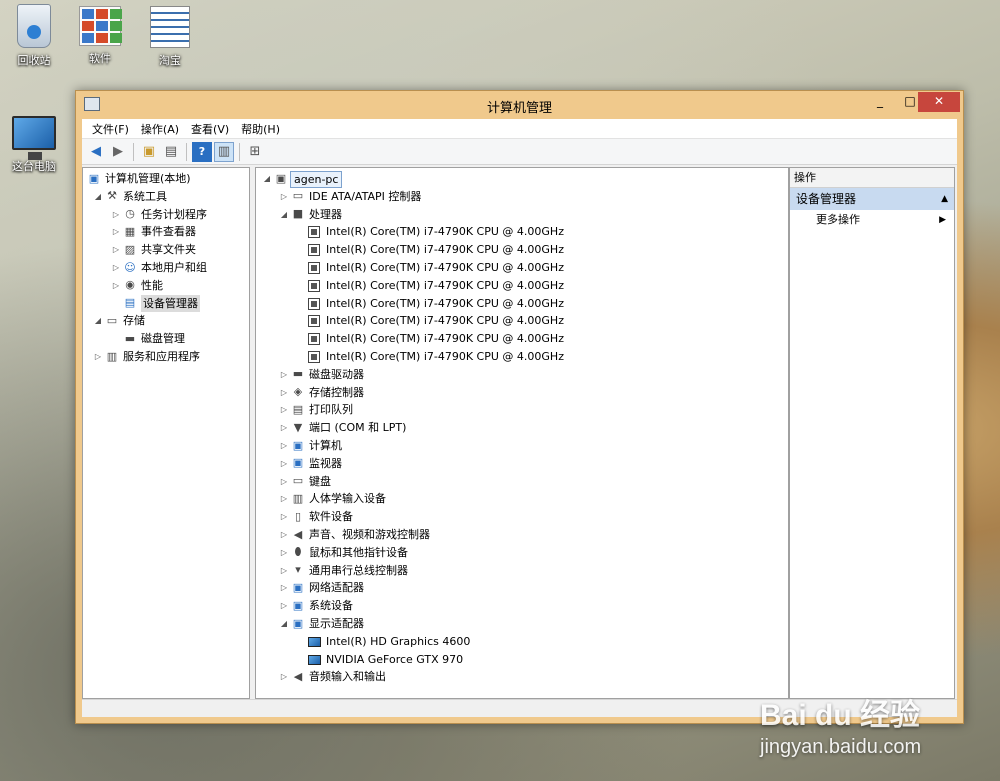 This screenshot has width=1000, height=781. I want to click on menu-file: 文件(F), so click(110, 129).